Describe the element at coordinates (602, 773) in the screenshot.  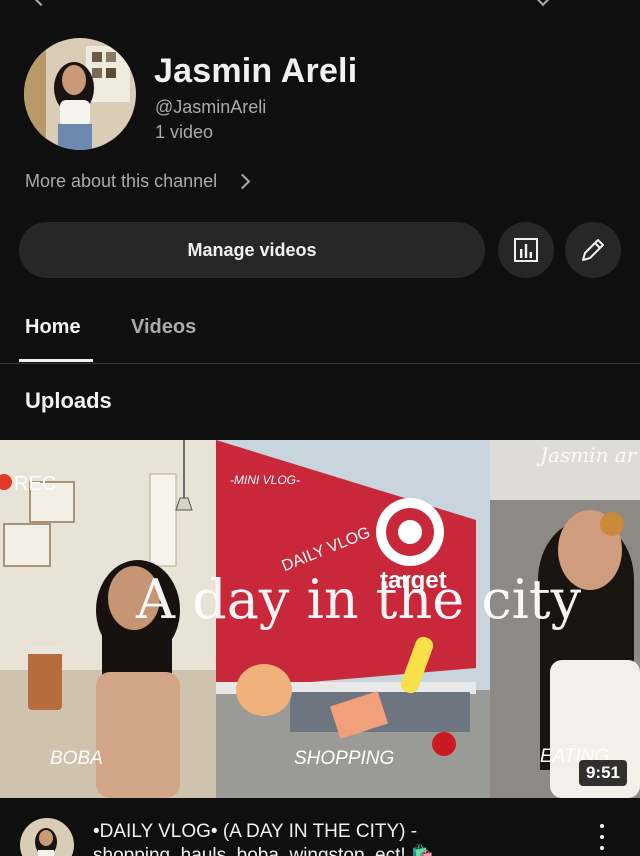
I see `video-duration: 9:51` at that location.